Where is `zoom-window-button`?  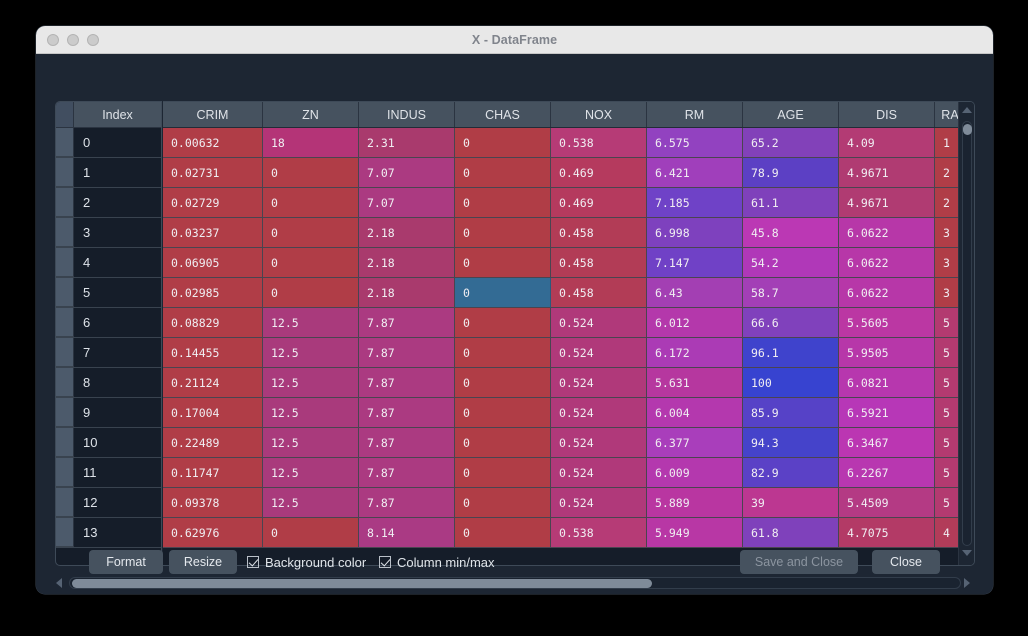
zoom-window-button is located at coordinates (93, 39).